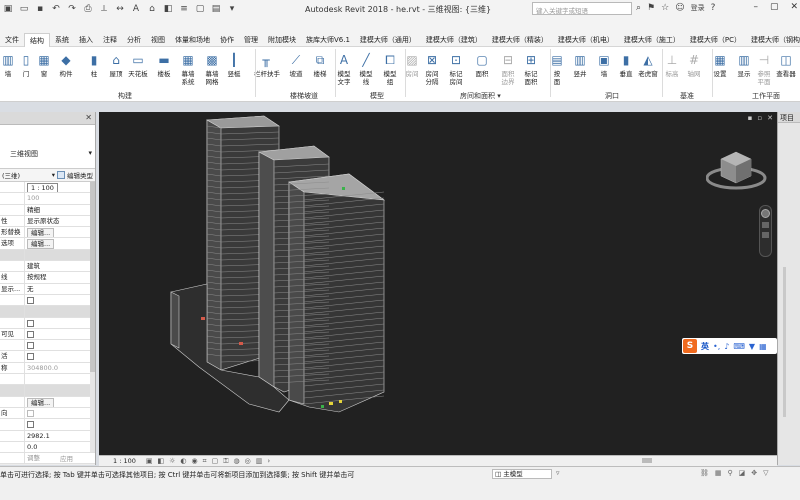 This screenshot has height=500, width=800. I want to click on tab-17: 建模大师（PC）, so click(715, 40).